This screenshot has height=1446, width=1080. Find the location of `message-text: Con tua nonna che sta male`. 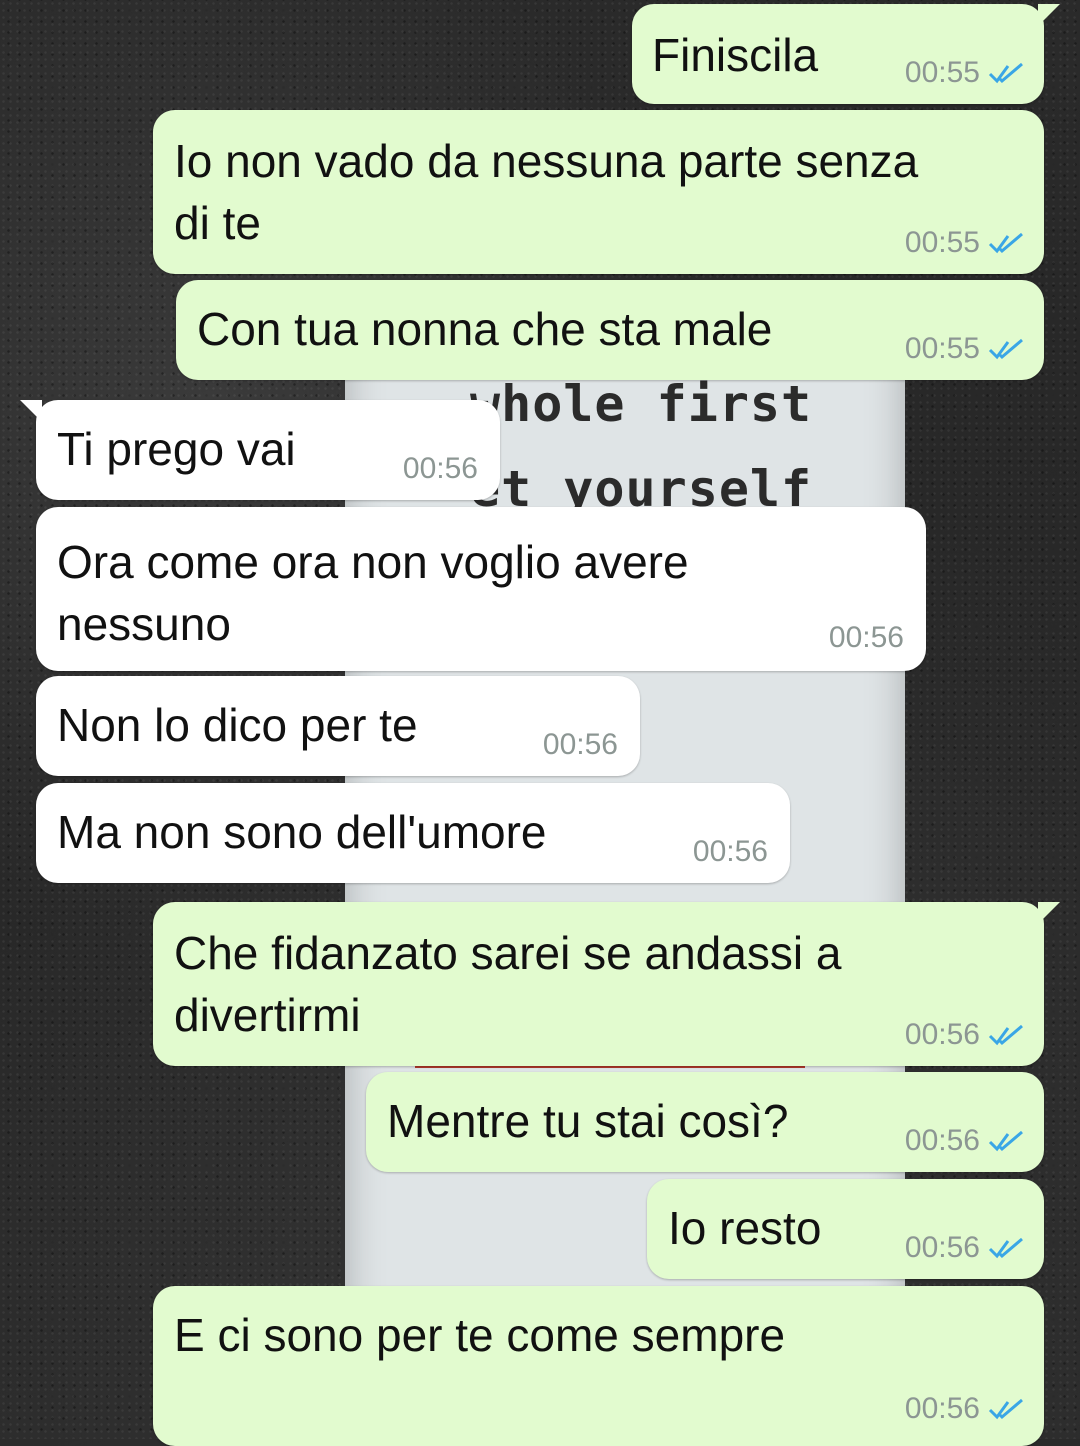

message-text: Con tua nonna che sta male is located at coordinates (485, 329).